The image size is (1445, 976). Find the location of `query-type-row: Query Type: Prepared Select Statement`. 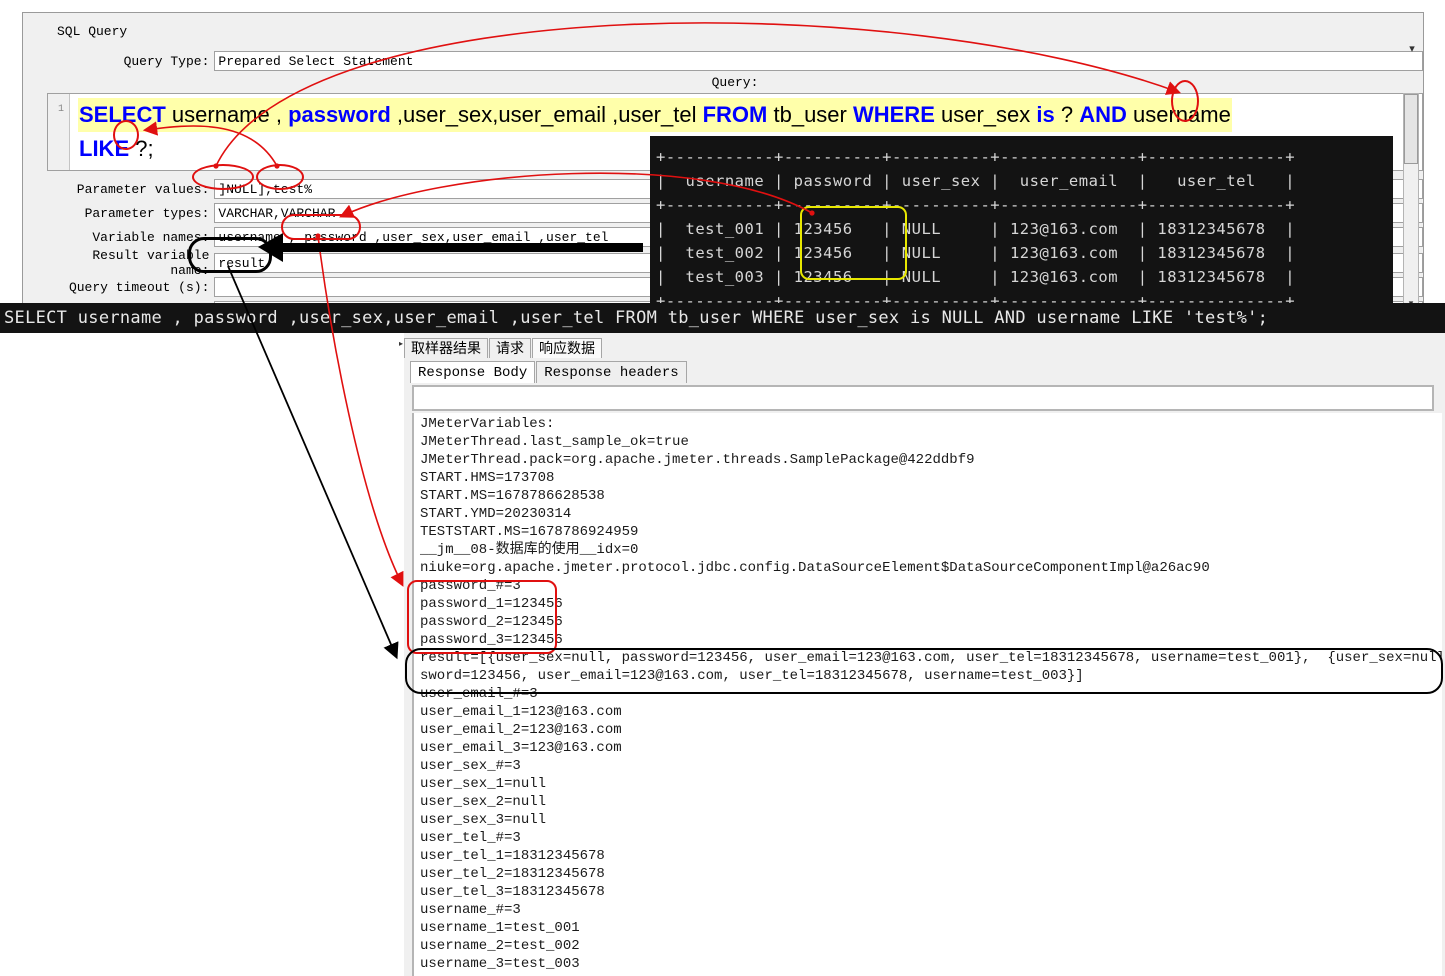

query-type-row: Query Type: Prepared Select Statement is located at coordinates (735, 61).